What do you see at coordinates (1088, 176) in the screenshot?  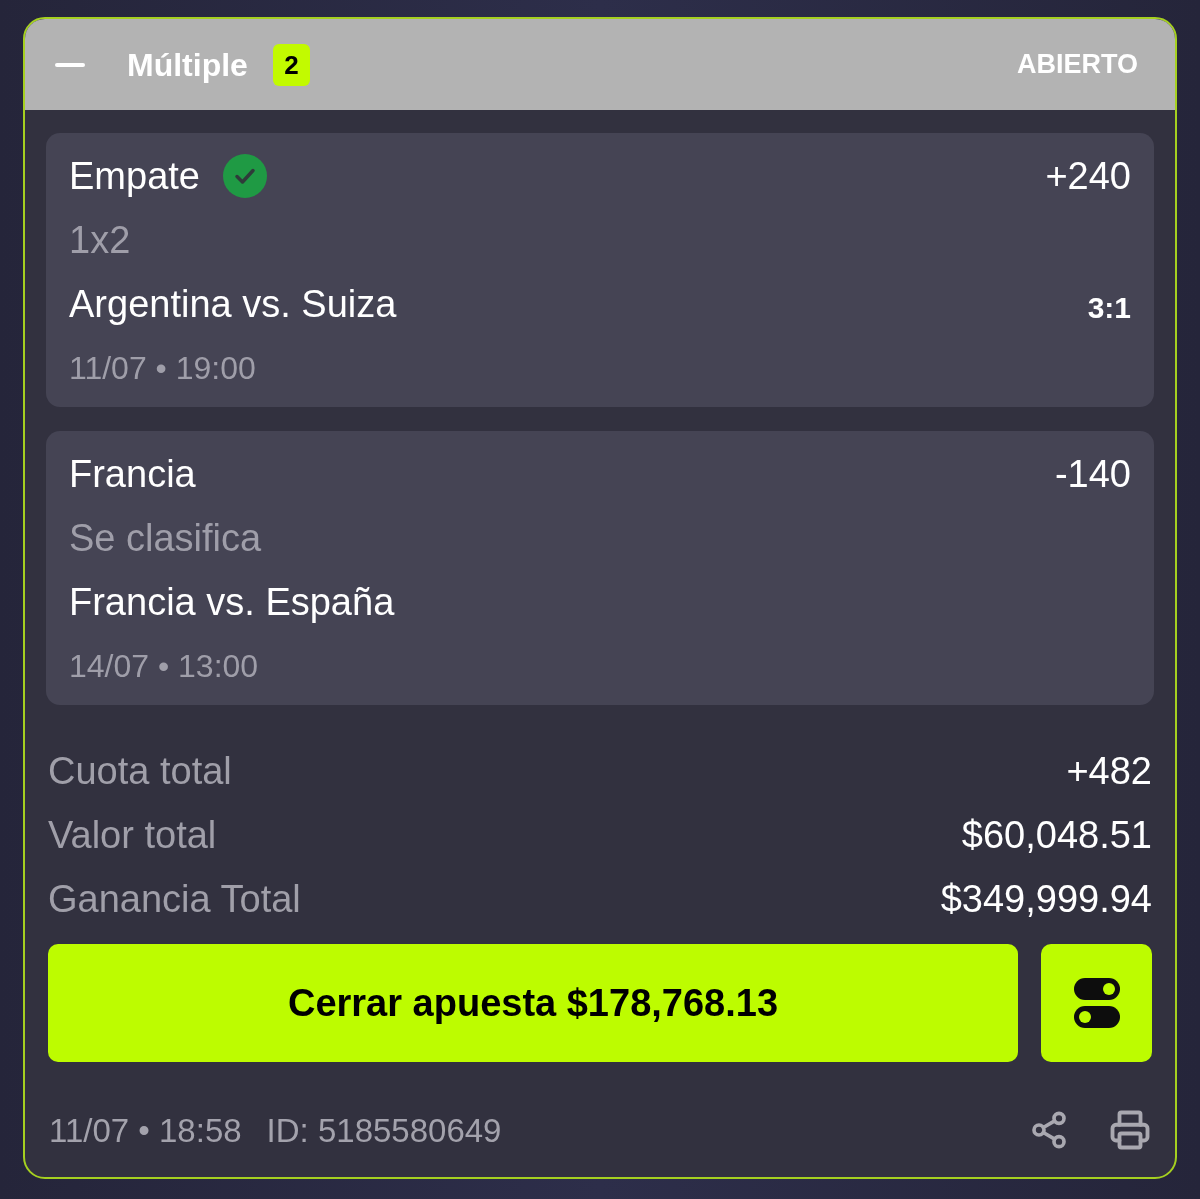 I see `selection-odds: +240` at bounding box center [1088, 176].